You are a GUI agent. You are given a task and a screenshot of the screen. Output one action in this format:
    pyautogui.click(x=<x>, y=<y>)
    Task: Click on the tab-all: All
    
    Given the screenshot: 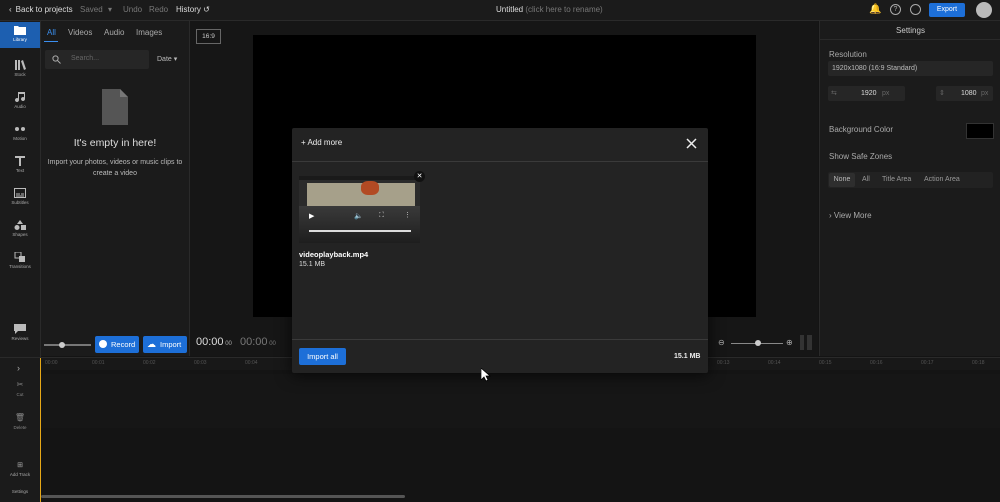 What is the action you would take?
    pyautogui.click(x=51, y=32)
    